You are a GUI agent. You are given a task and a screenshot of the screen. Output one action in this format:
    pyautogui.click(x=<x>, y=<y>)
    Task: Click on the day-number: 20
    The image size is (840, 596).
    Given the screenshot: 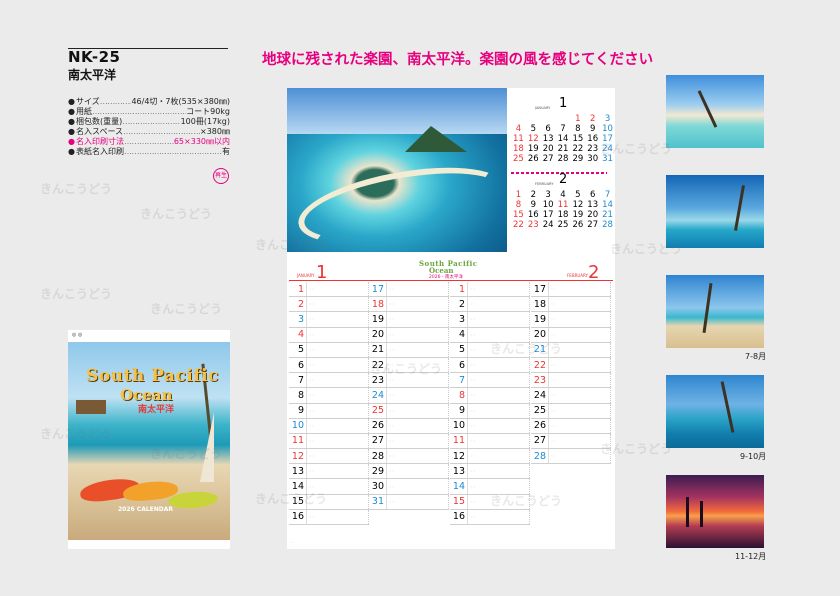 What is the action you would take?
    pyautogui.click(x=540, y=334)
    